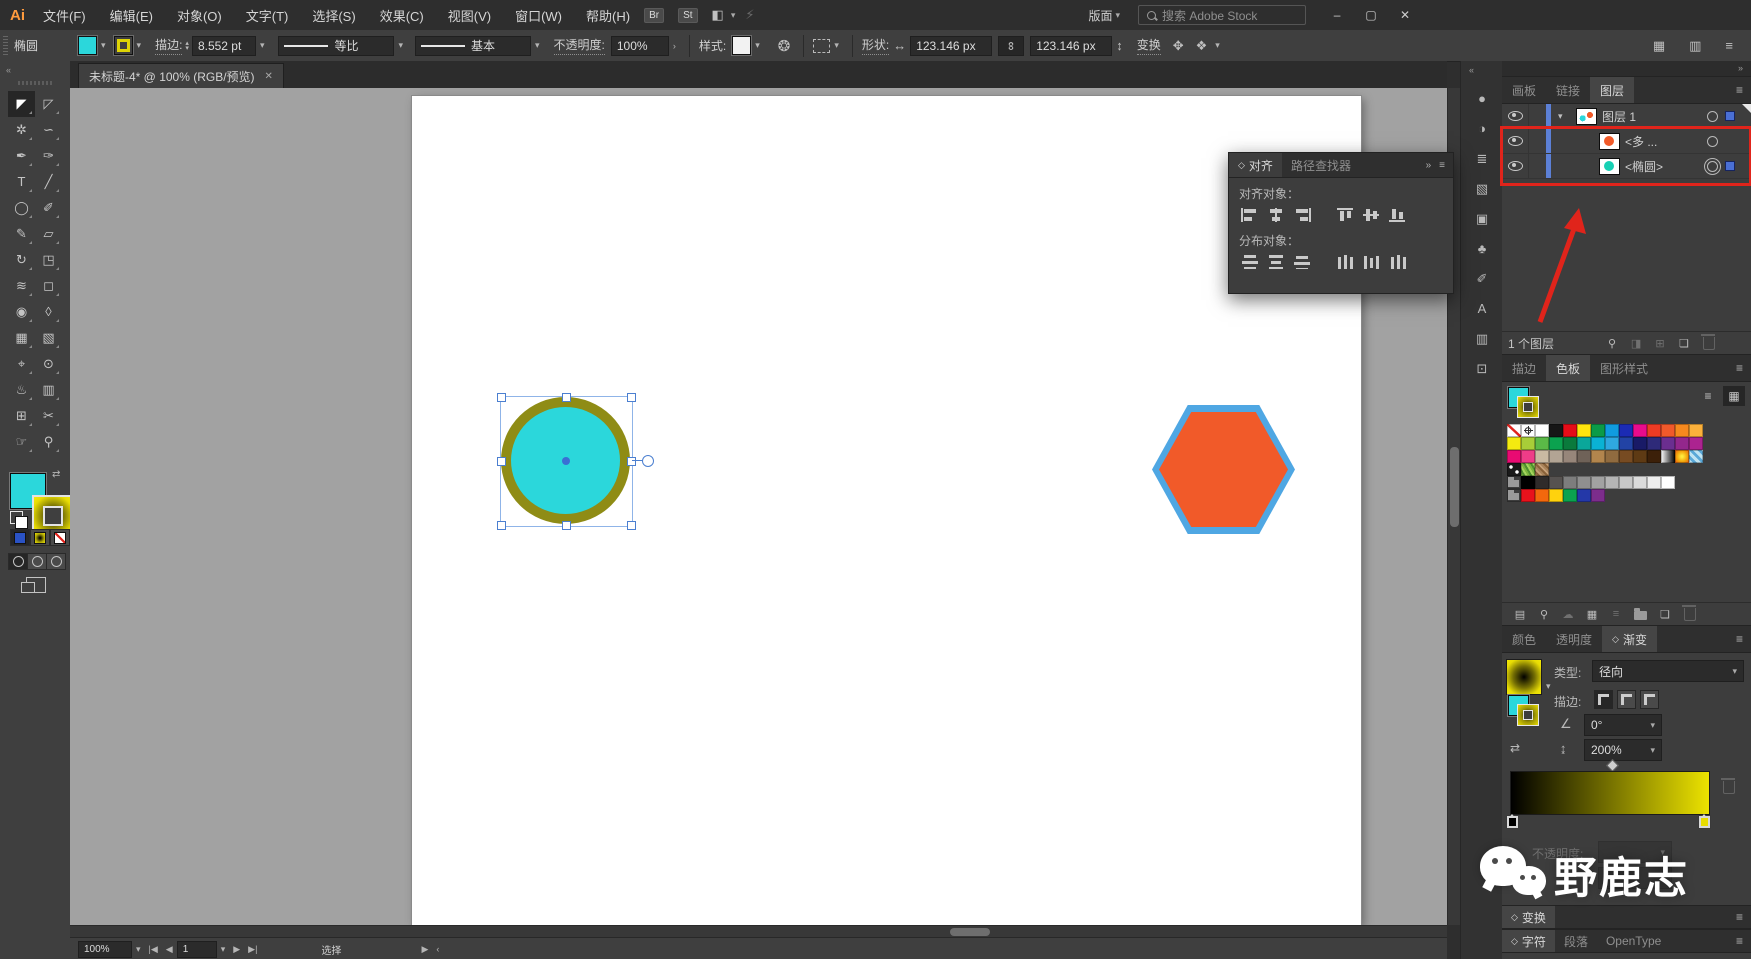 Image resolution: width=1751 pixels, height=959 pixels. What do you see at coordinates (48, 390) in the screenshot?
I see `column-graph-tool: ▥` at bounding box center [48, 390].